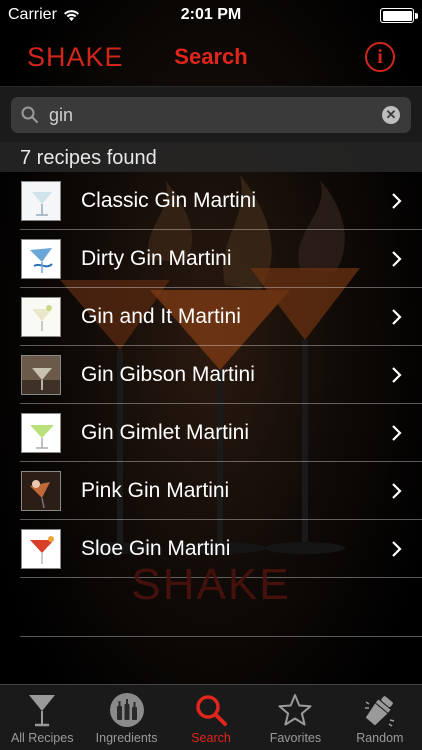 This screenshot has height=750, width=422. I want to click on recipe-name: Gin and It Martini, so click(161, 316).